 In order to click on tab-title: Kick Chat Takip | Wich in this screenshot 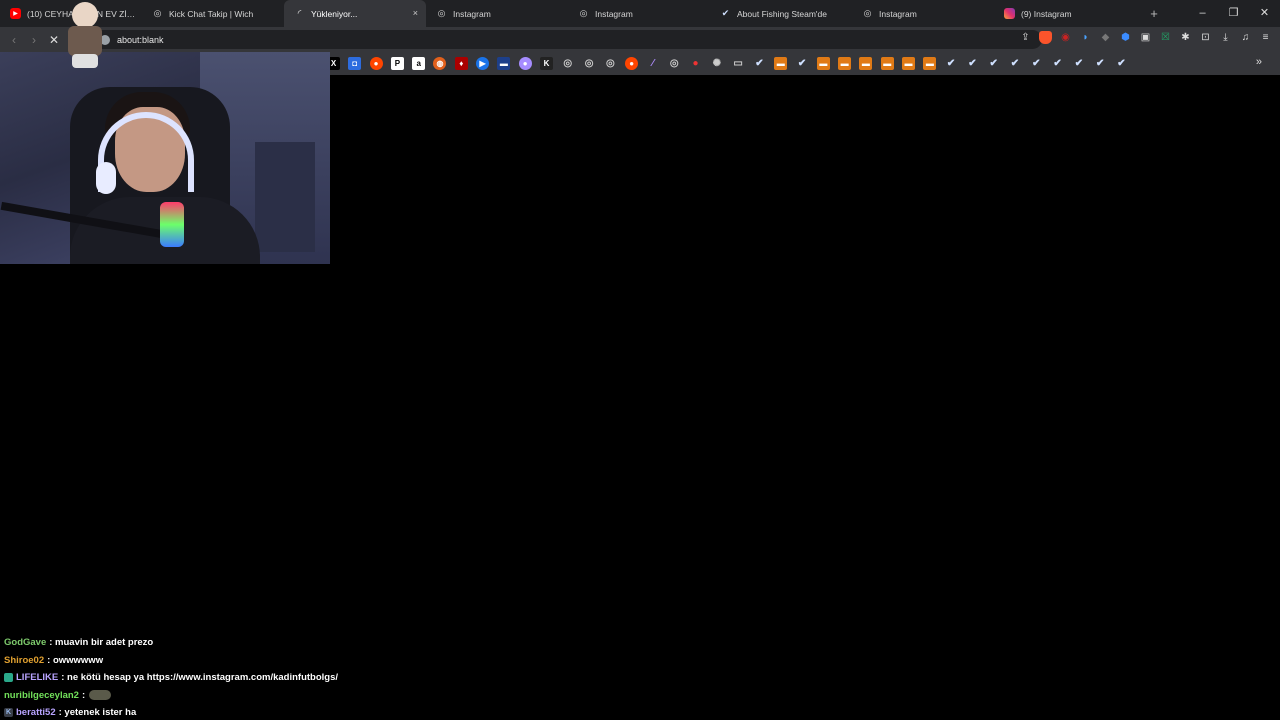, I will do `click(211, 13)`.